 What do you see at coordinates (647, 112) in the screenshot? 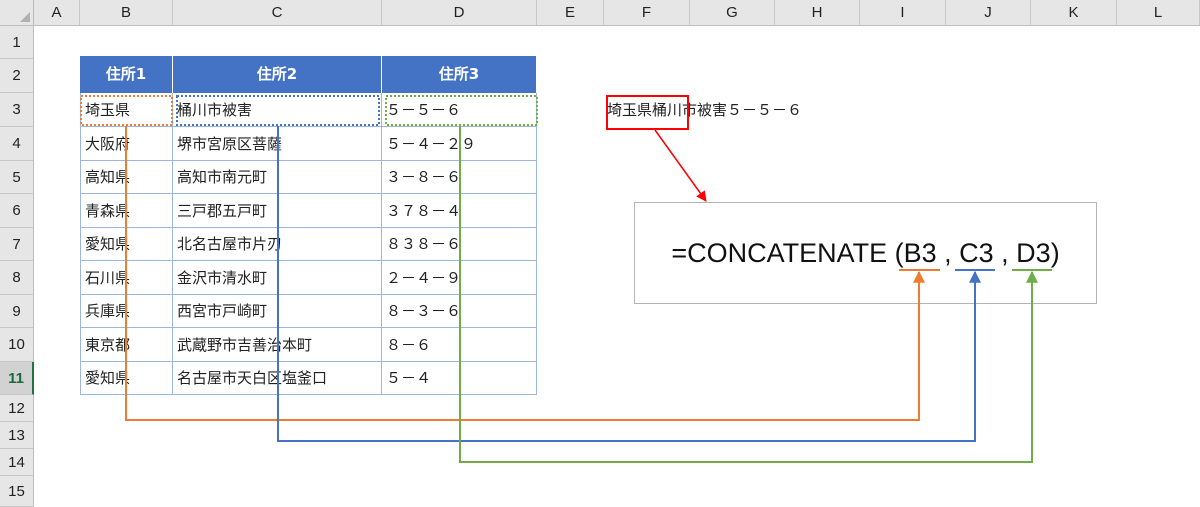
I see `result-highlight-box` at bounding box center [647, 112].